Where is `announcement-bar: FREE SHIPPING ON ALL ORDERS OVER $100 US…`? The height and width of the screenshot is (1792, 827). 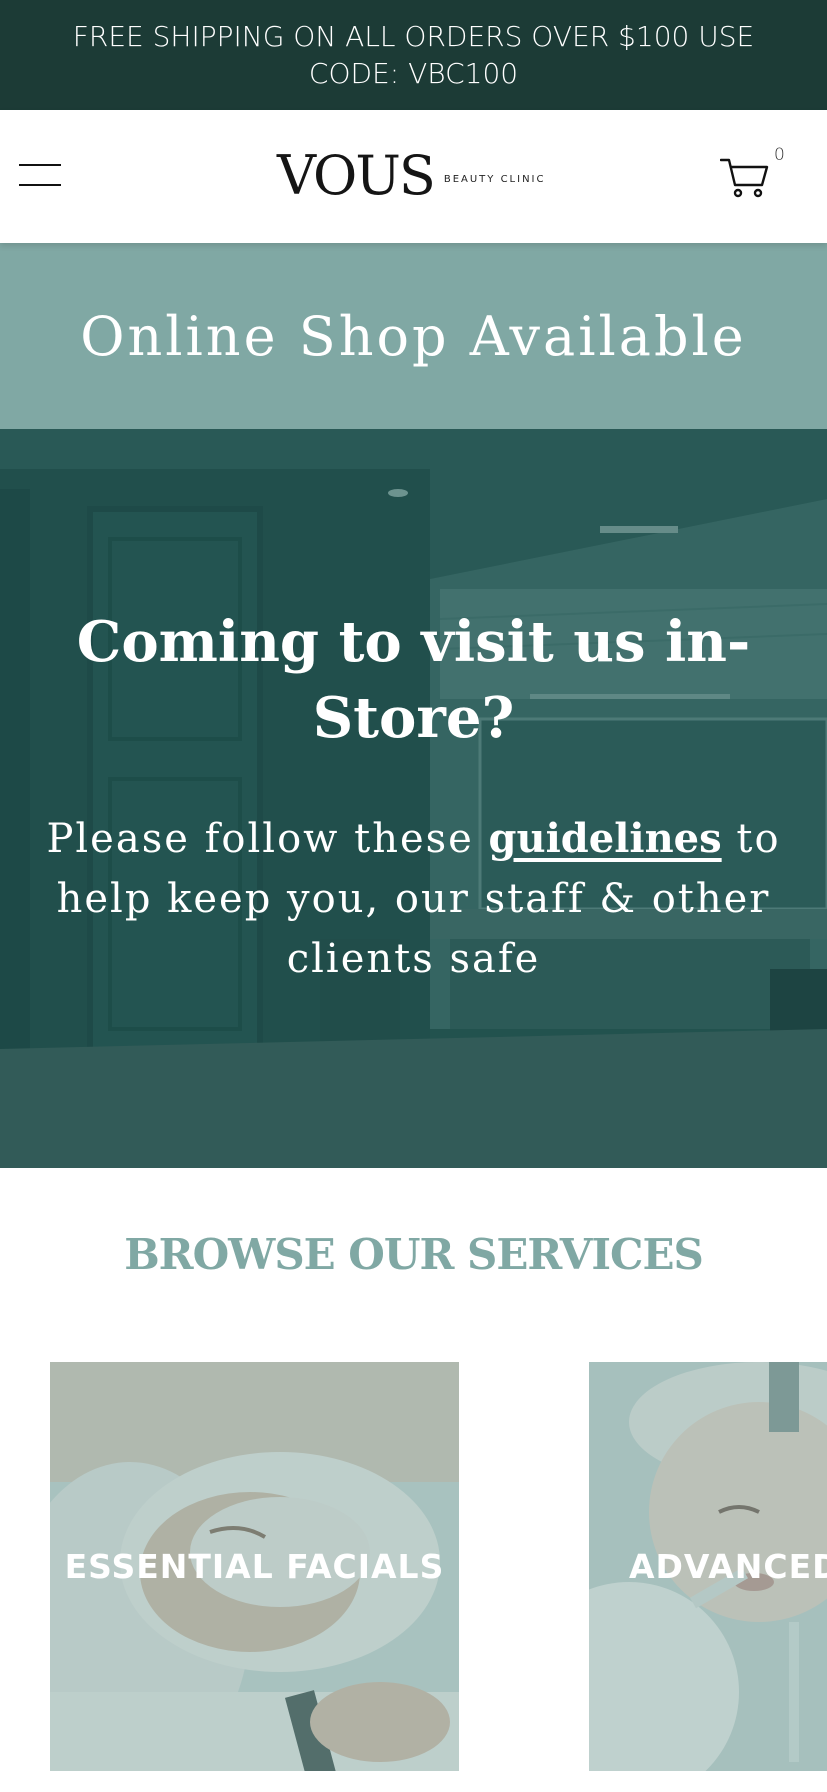 announcement-bar: FREE SHIPPING ON ALL ORDERS OVER $100 US… is located at coordinates (413, 55).